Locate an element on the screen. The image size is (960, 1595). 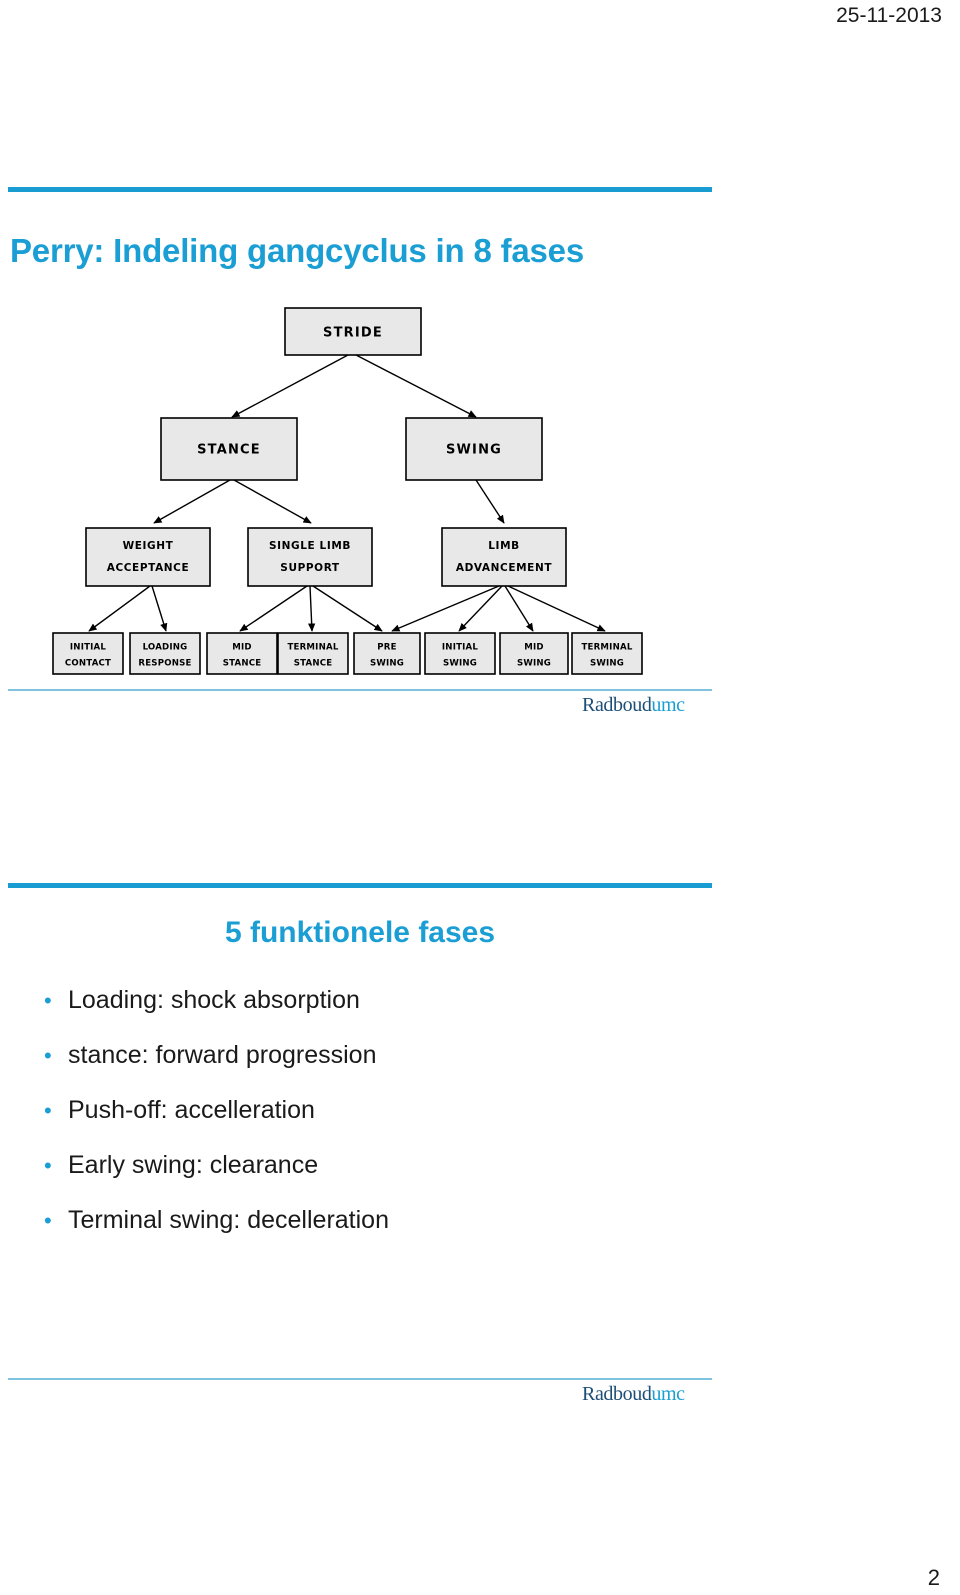
list-item: • Terminal swing: decelleration is located at coordinates (374, 1233).